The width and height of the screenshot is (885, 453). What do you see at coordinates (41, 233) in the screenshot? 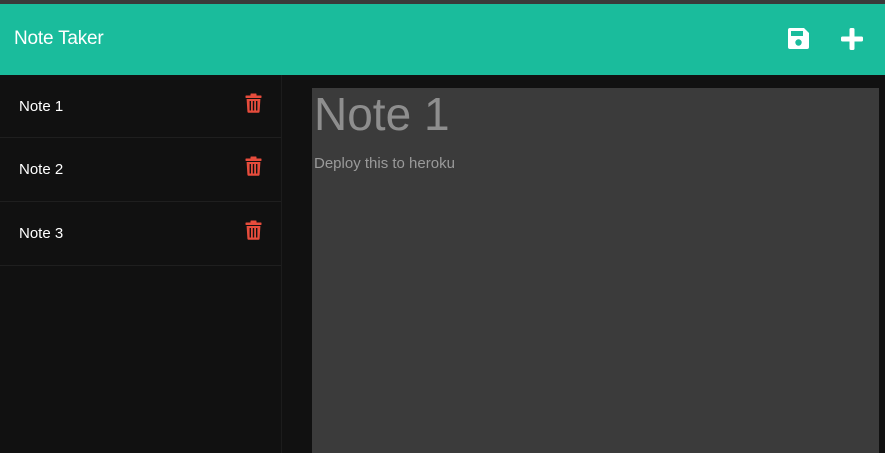
I see `note-title: Note 3` at bounding box center [41, 233].